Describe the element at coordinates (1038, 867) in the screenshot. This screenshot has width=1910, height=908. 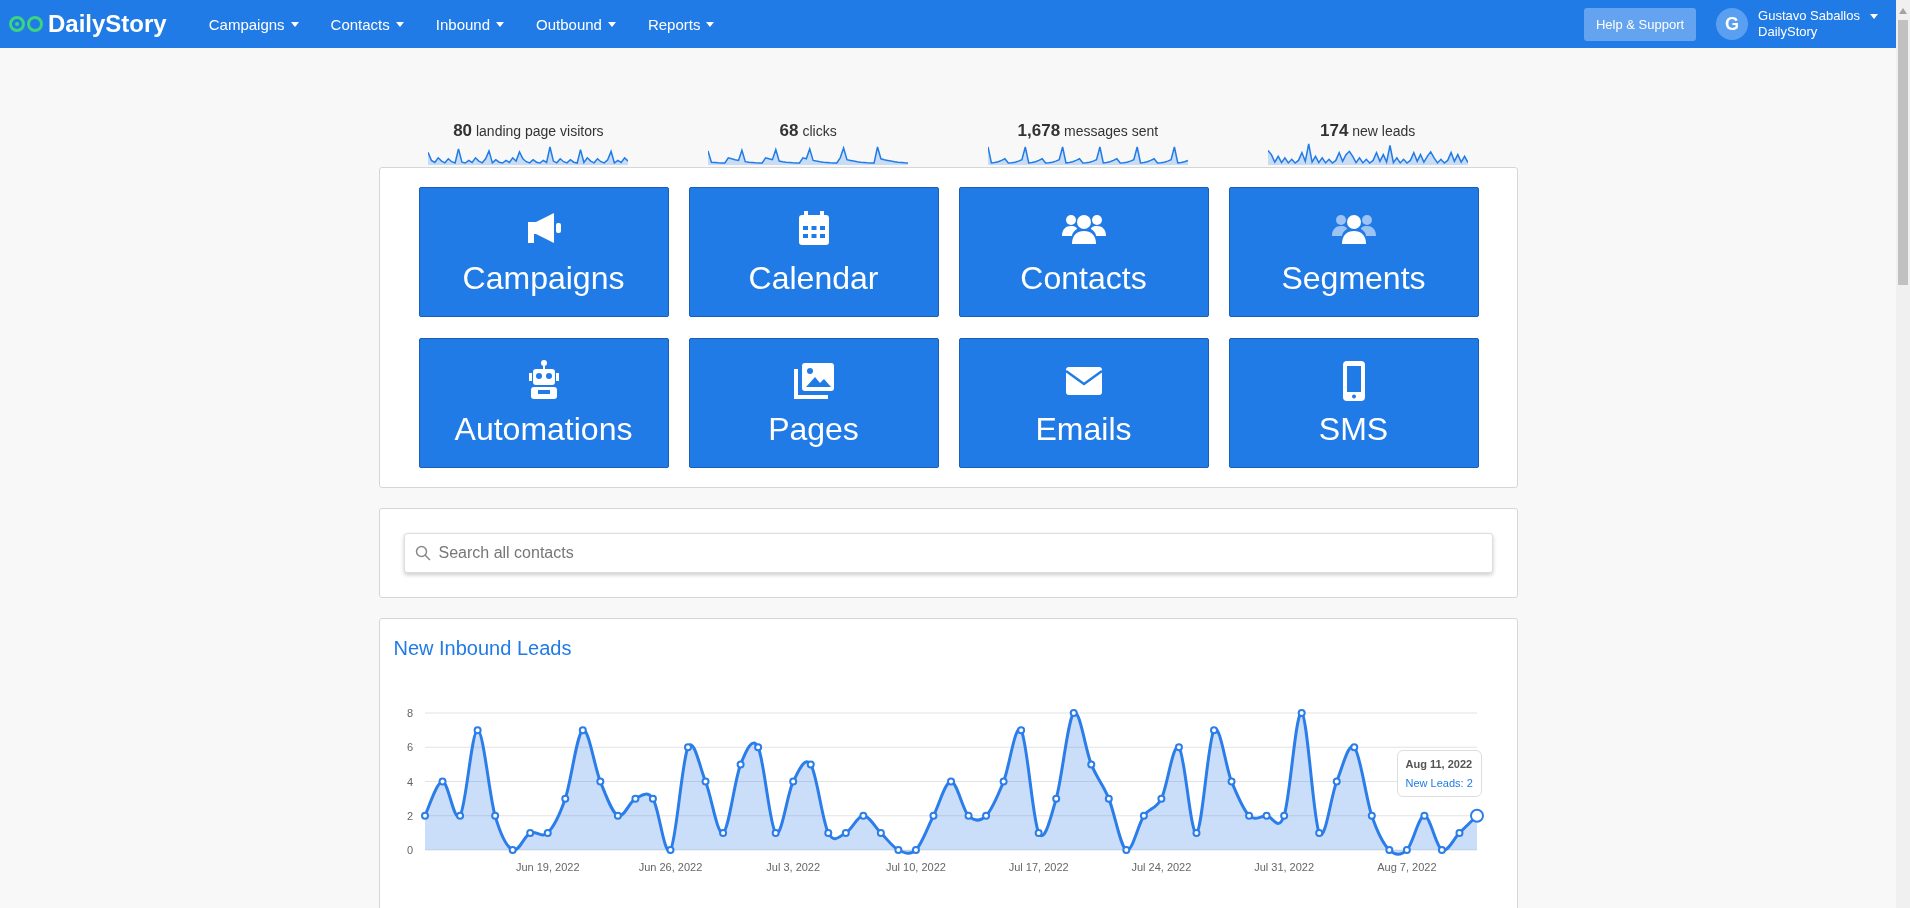
I see `axis-label: Jul 17, 2022` at that location.